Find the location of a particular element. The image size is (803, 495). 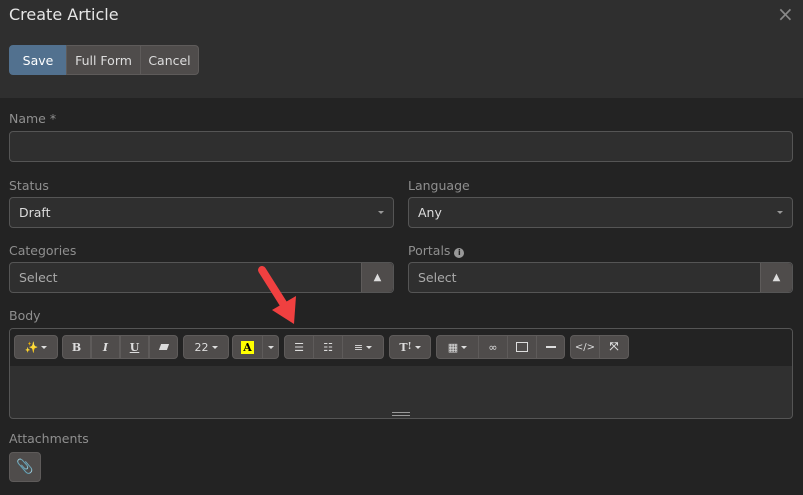

table-icon: ▦ is located at coordinates (457, 347).